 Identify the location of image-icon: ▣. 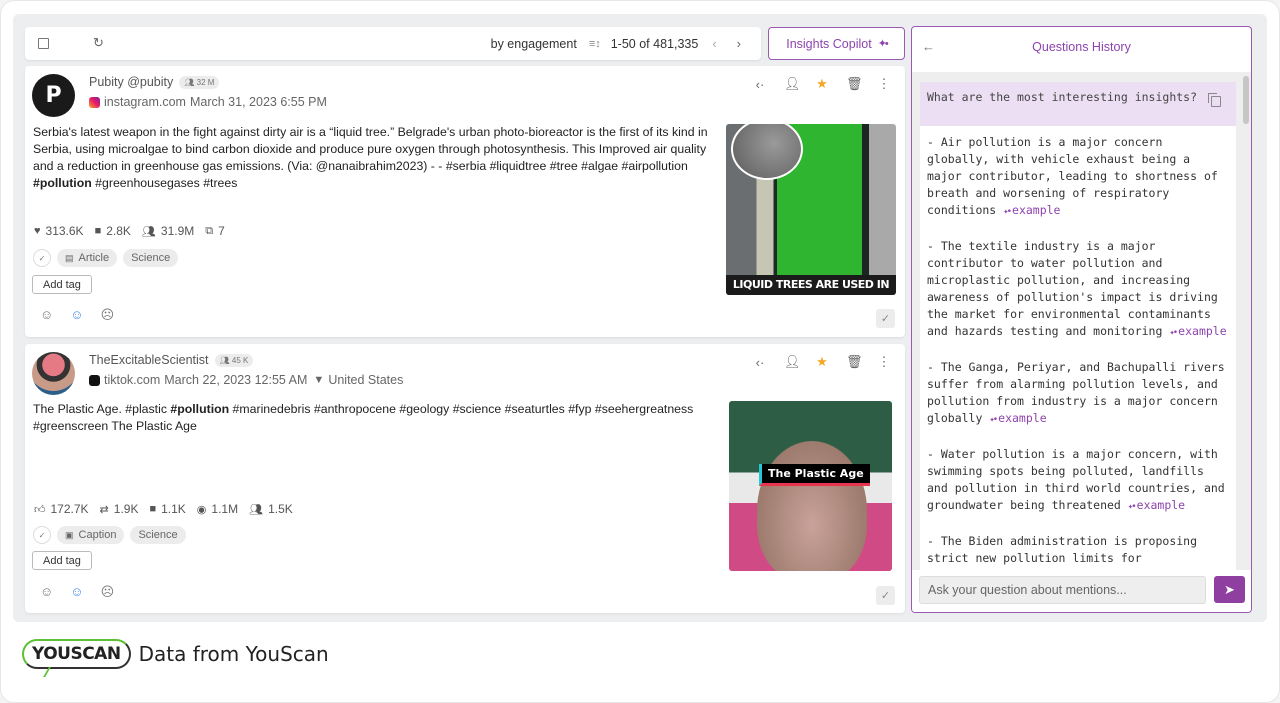
(69, 534).